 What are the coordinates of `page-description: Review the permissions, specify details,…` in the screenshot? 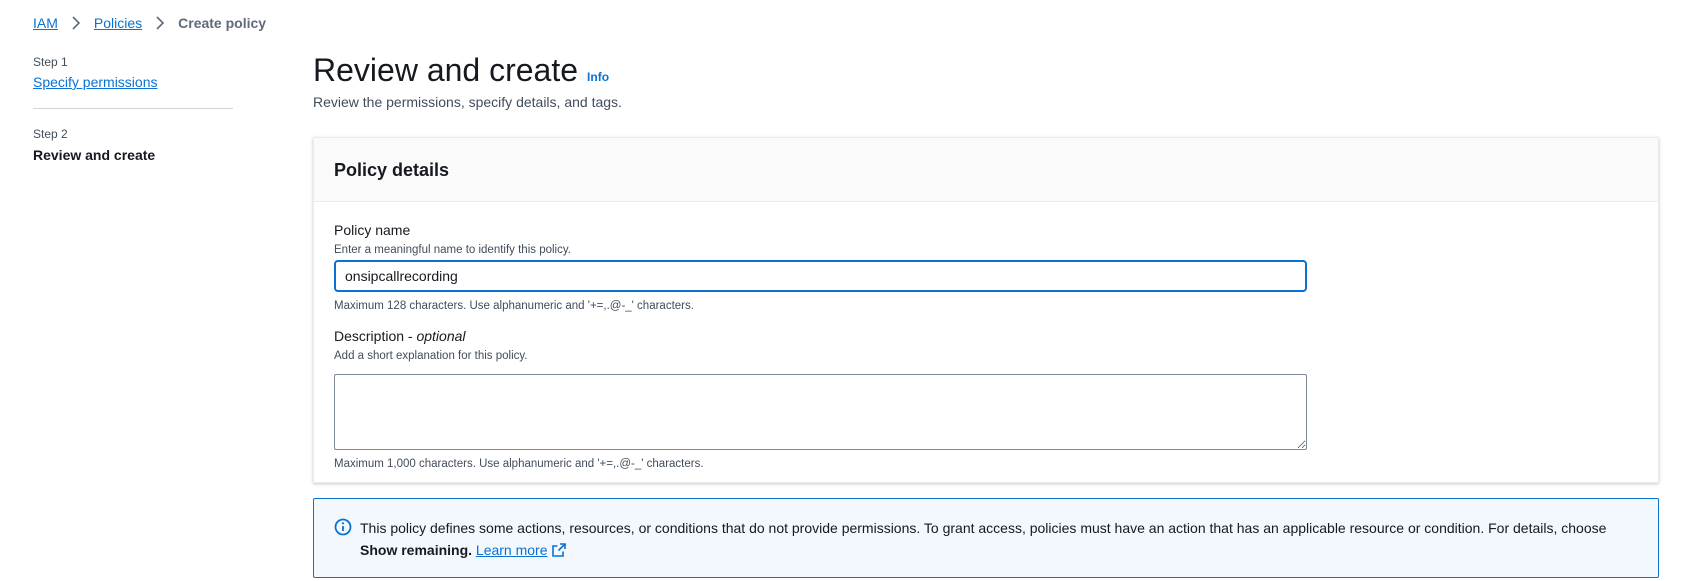 It's located at (467, 102).